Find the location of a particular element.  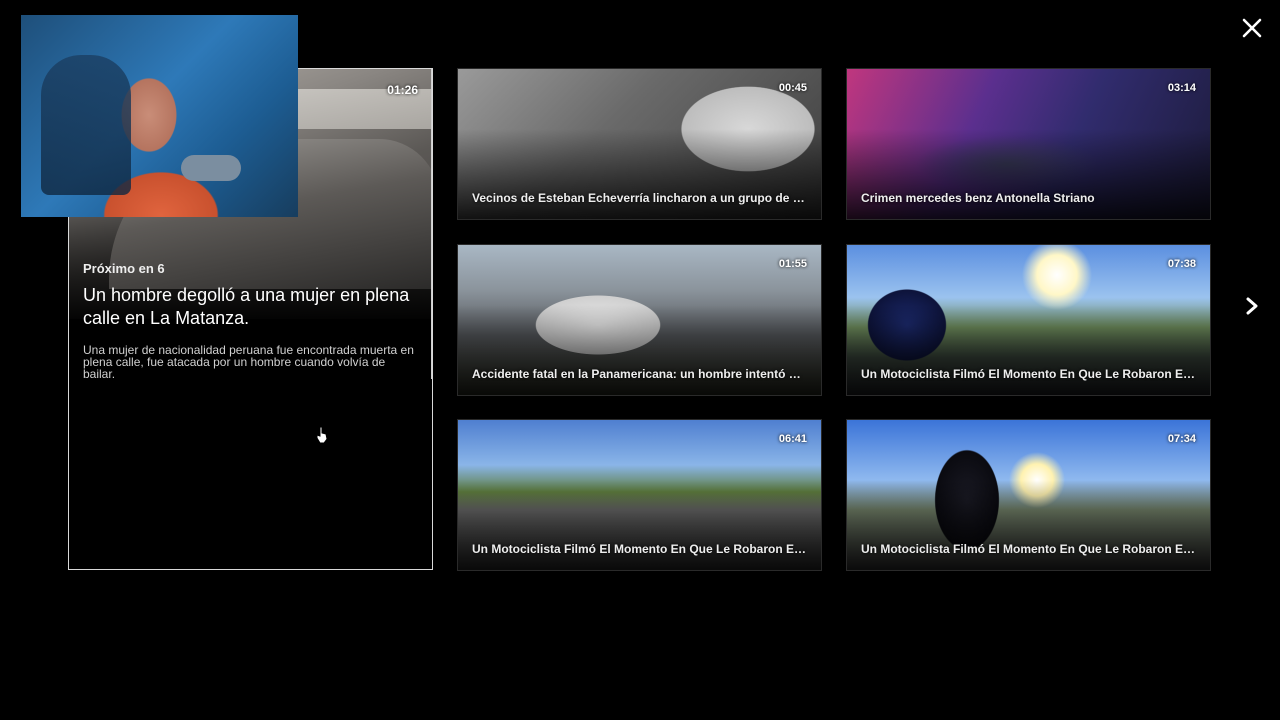

video-duration: 07:34 is located at coordinates (1181, 439).